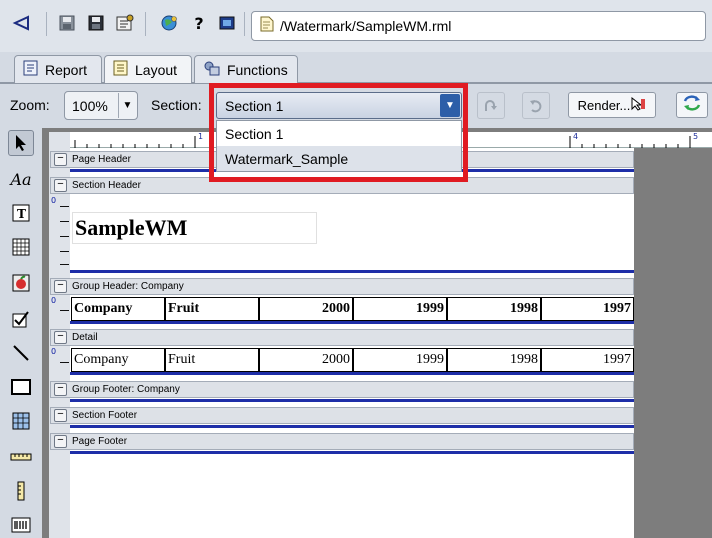  I want to click on tab-functions: Functions, so click(246, 69).